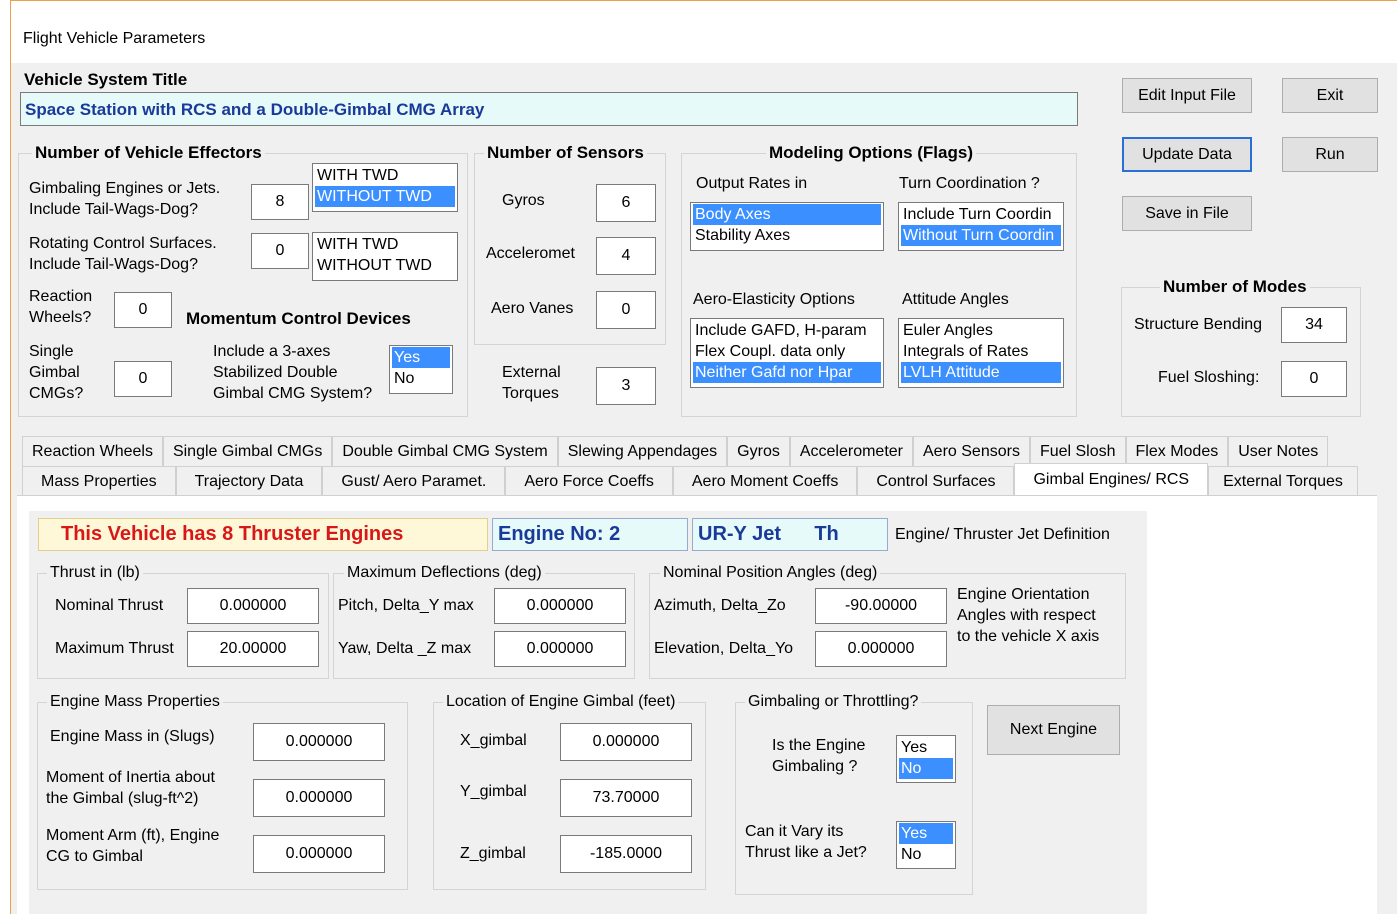  What do you see at coordinates (1028, 636) in the screenshot?
I see `orientation-note-3: to the vehicle X axis` at bounding box center [1028, 636].